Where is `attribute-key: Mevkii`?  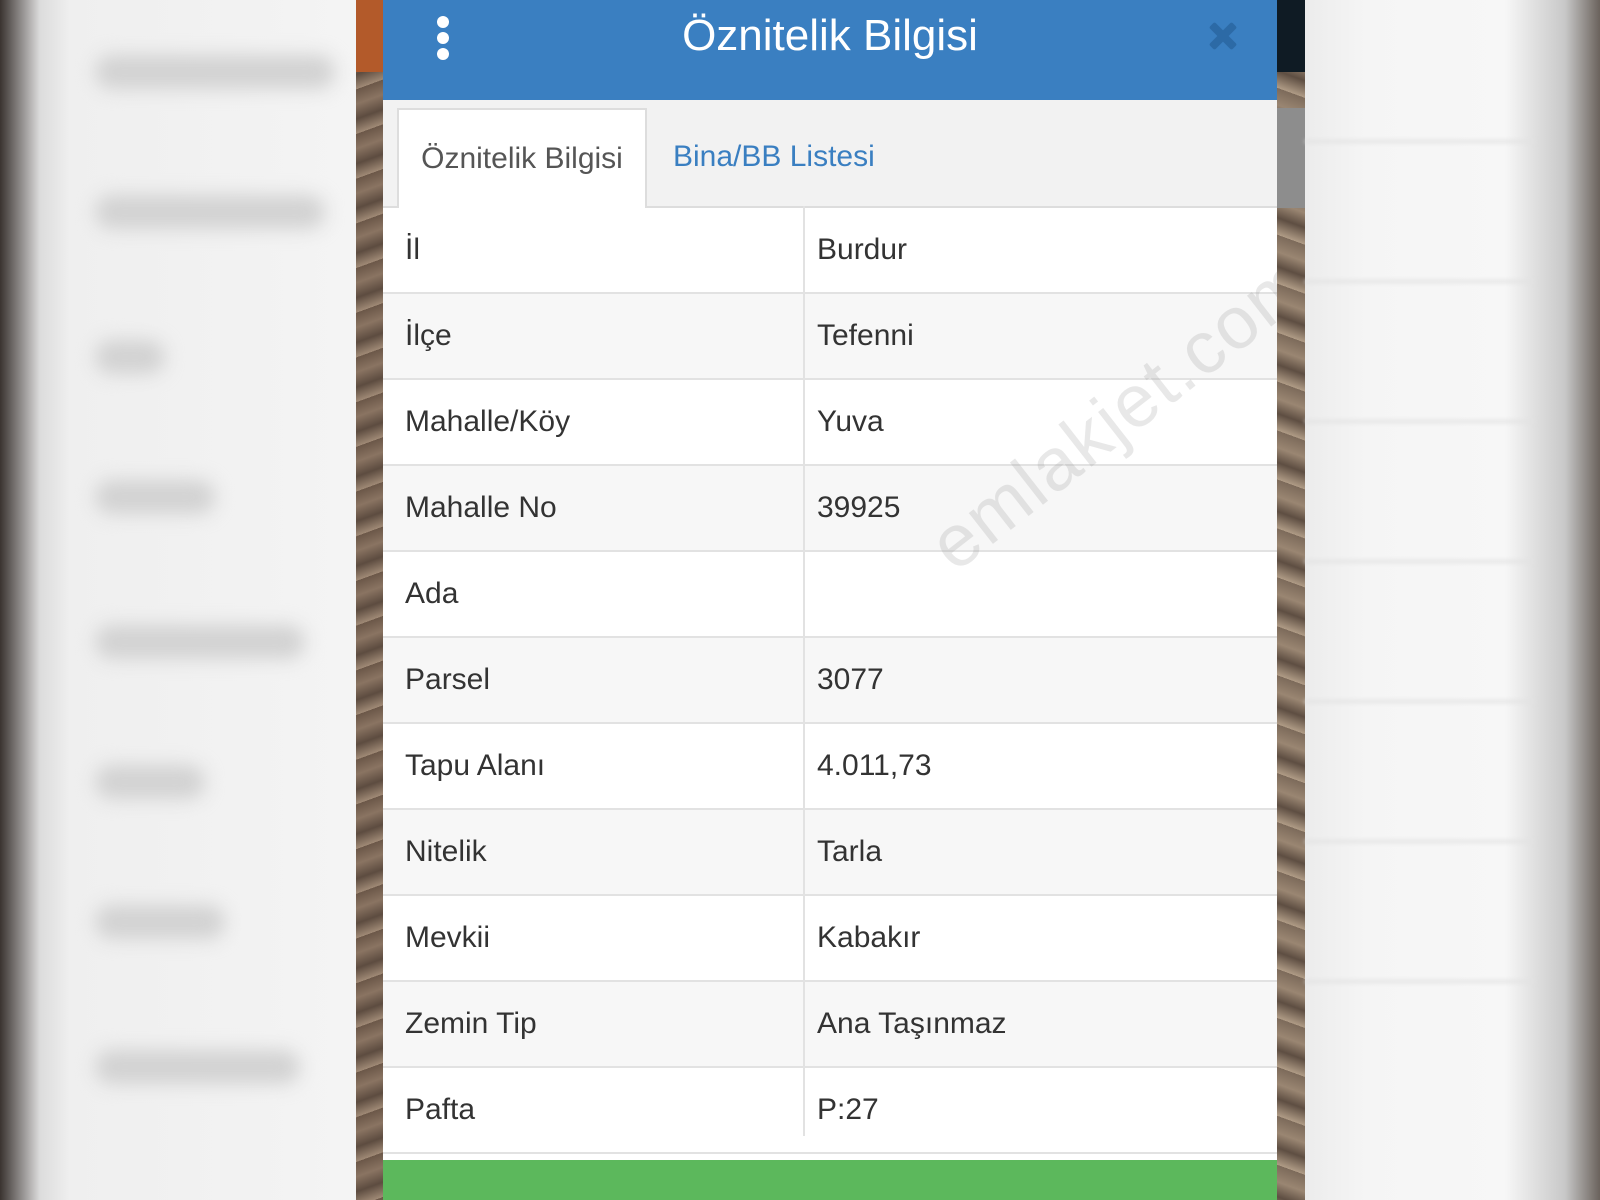
attribute-key: Mevkii is located at coordinates (448, 937).